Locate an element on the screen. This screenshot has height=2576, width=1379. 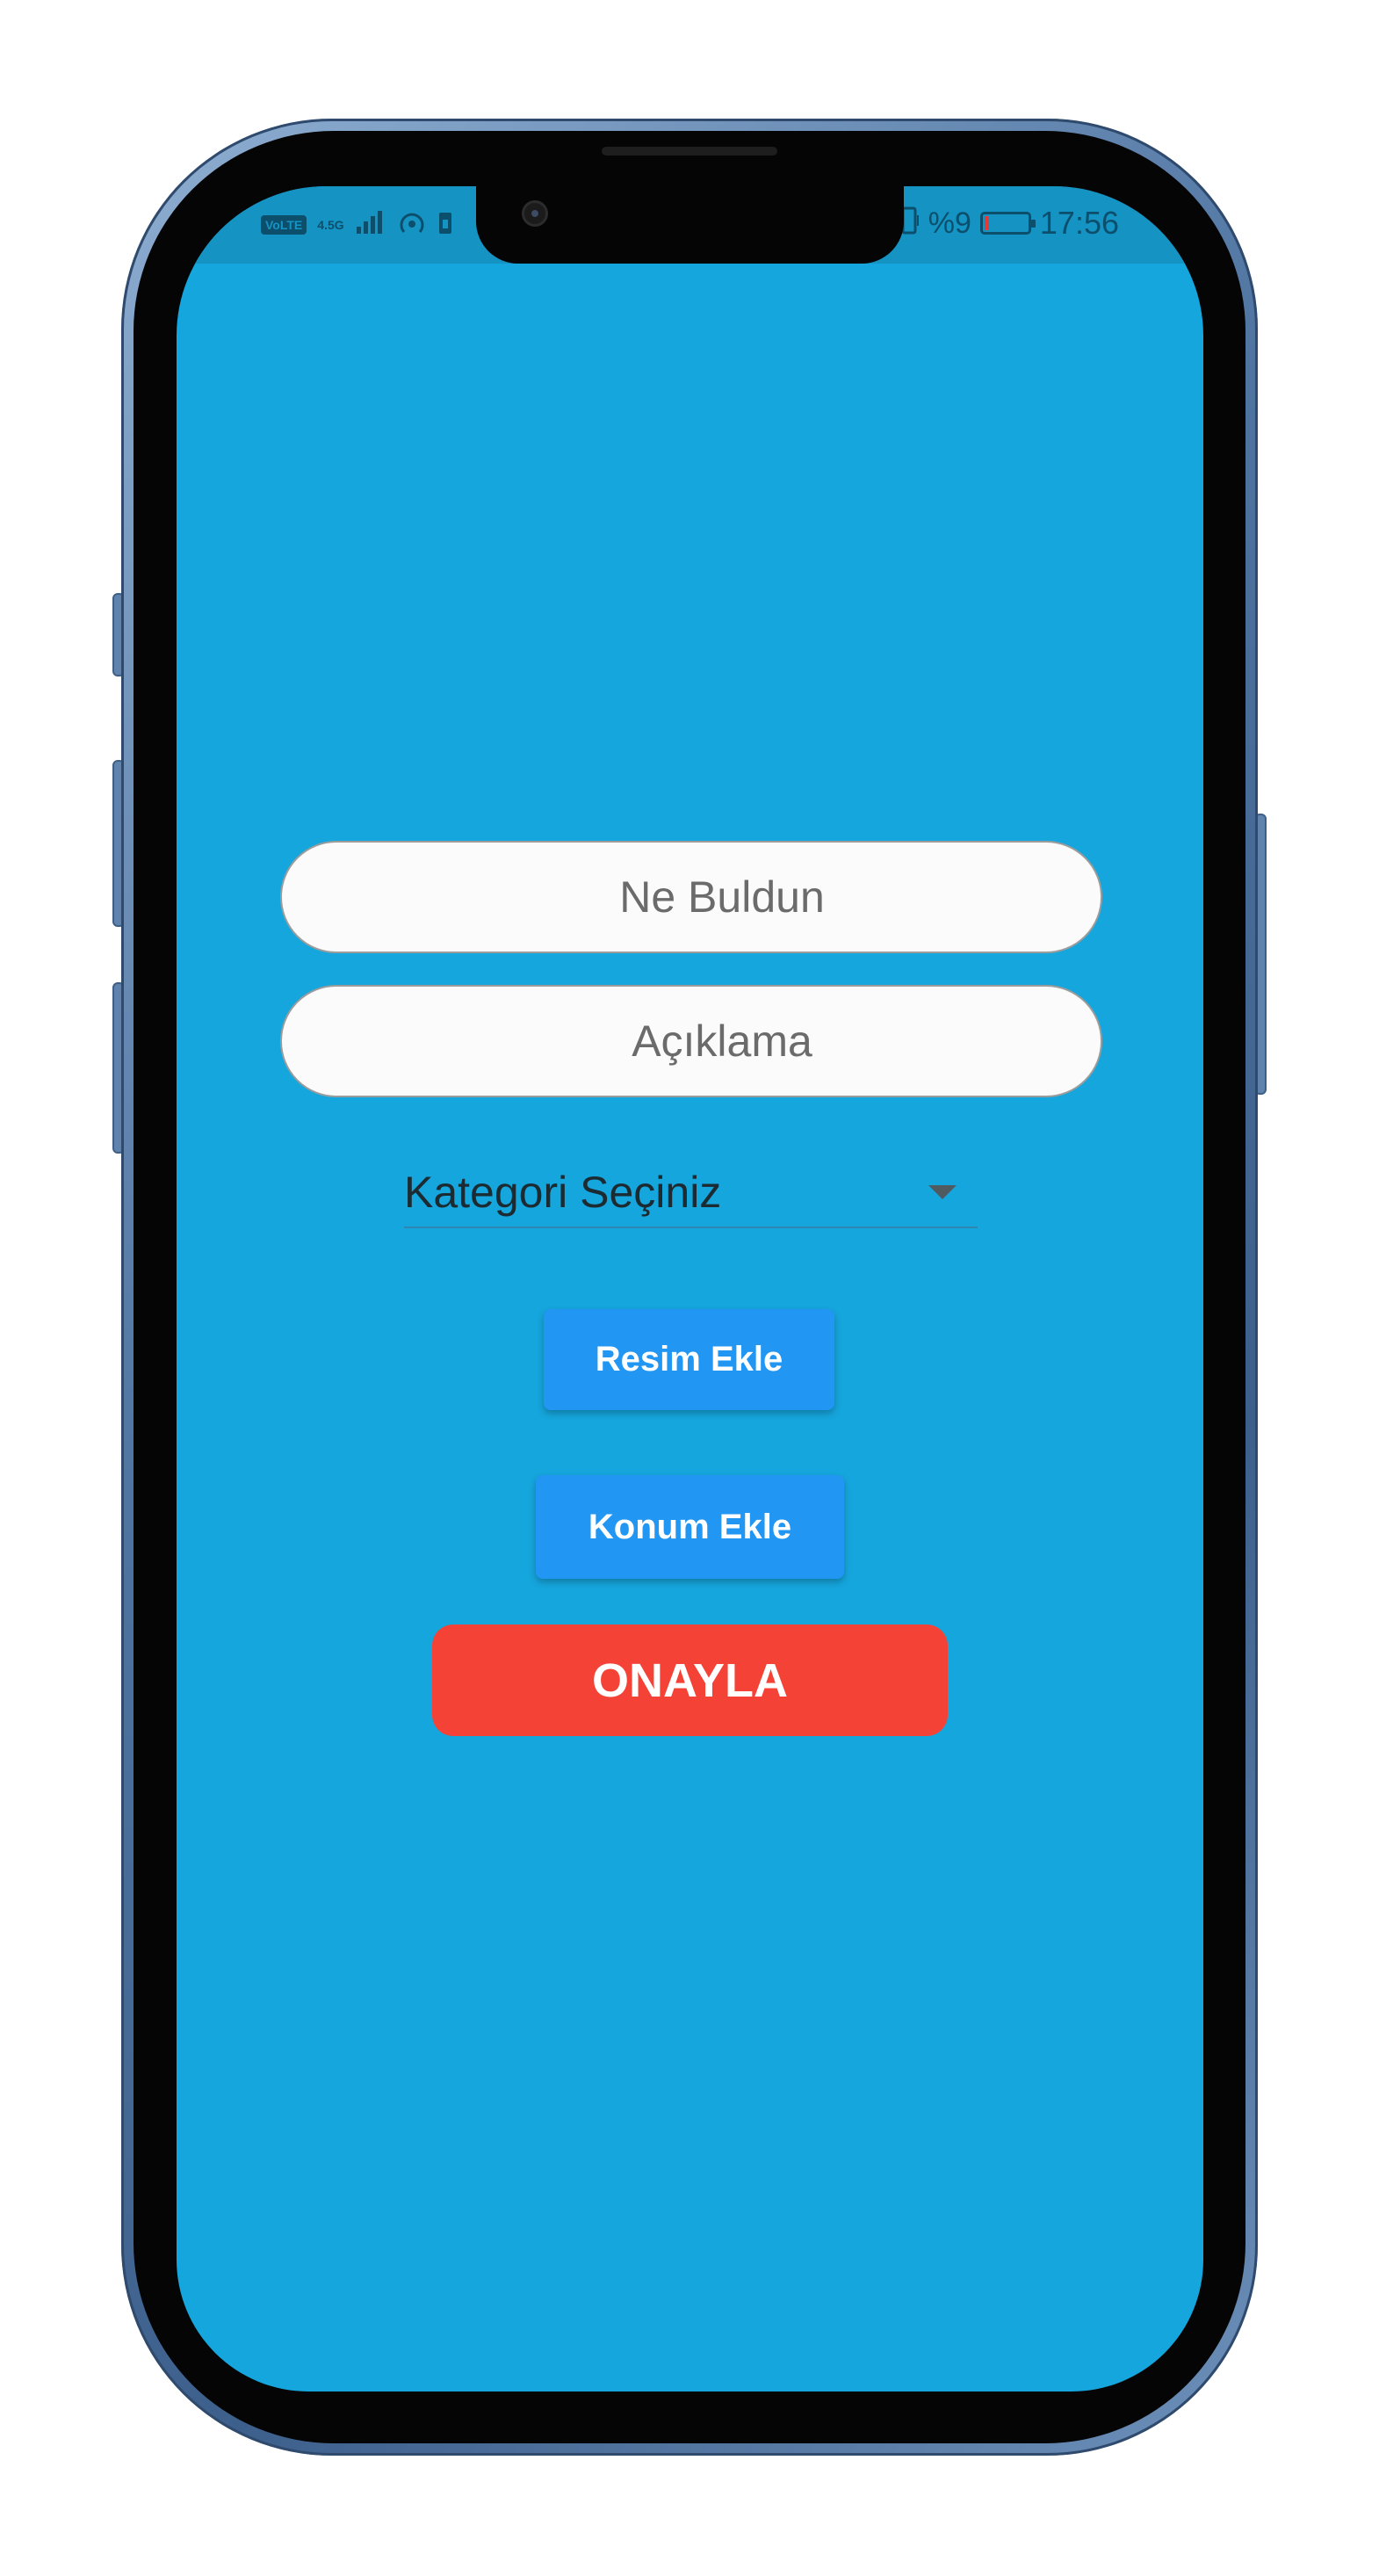
what-found-field is located at coordinates (691, 897).